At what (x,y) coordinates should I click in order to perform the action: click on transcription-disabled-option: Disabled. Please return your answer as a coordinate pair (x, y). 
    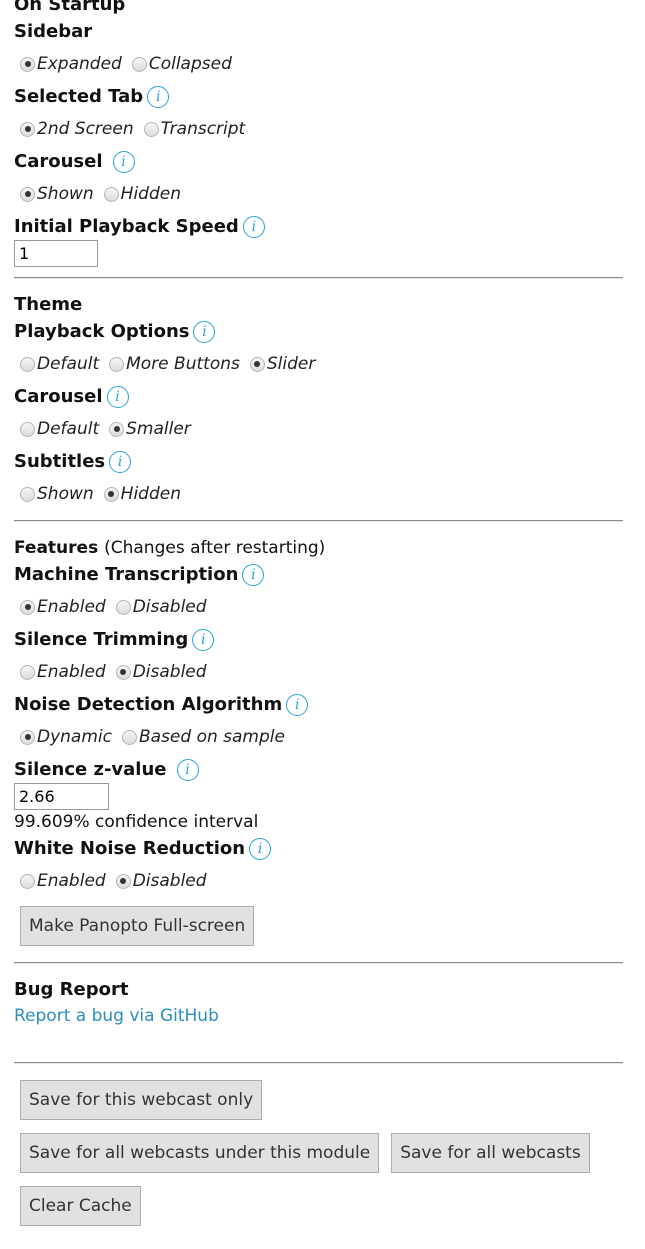
    Looking at the image, I should click on (161, 607).